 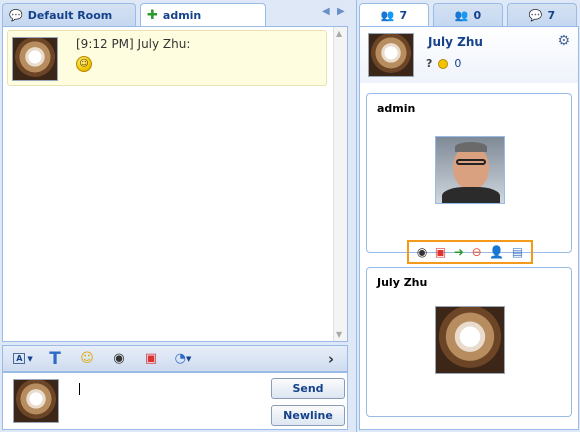 I want to click on tab-default-room: 💬 Default Room, so click(x=69, y=14).